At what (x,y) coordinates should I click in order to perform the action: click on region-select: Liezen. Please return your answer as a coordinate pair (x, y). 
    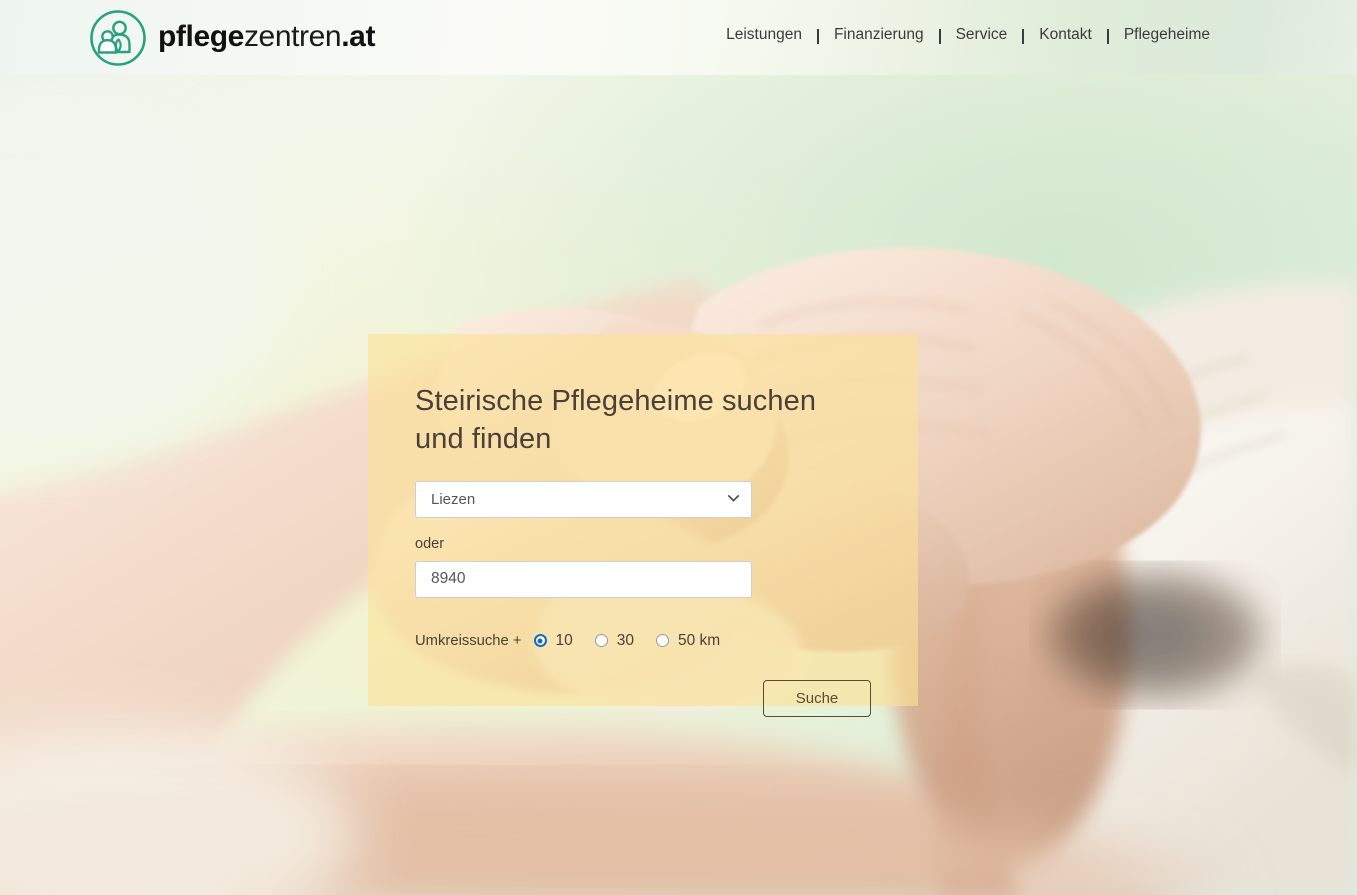
    Looking at the image, I should click on (583, 499).